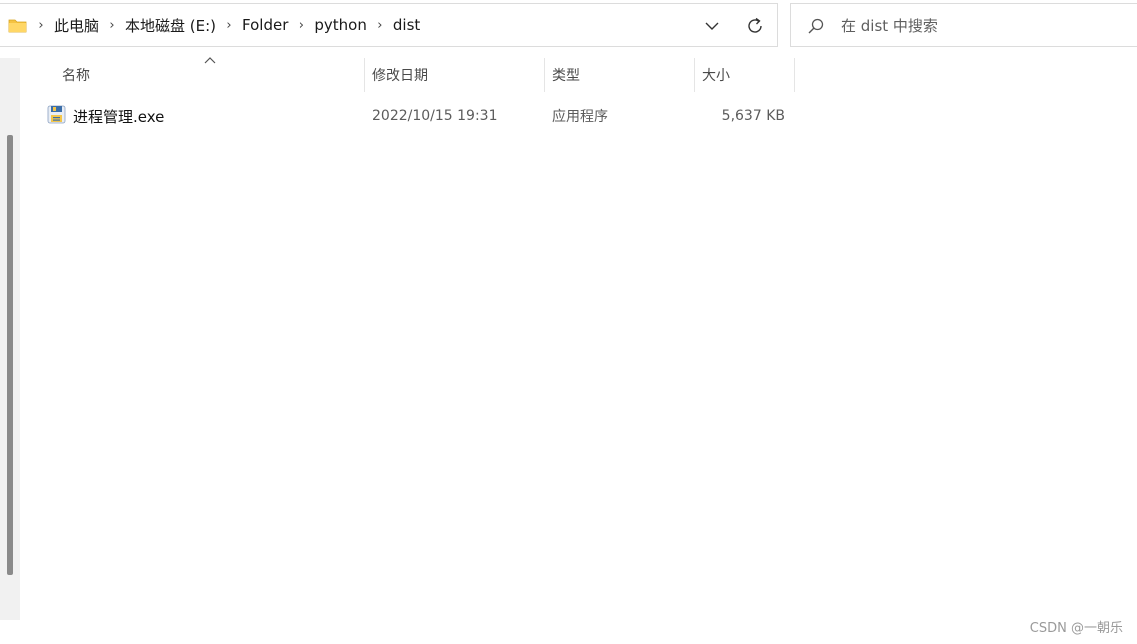 The height and width of the screenshot is (644, 1137). I want to click on address-history-dropdown-button, so click(712, 26).